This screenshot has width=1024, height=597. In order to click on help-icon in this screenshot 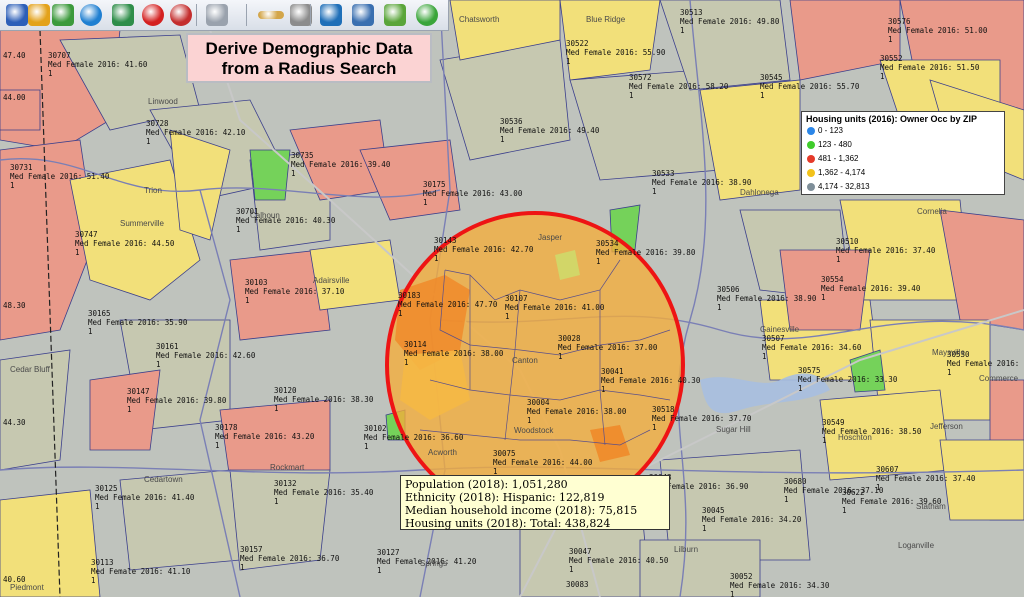, I will do `click(427, 15)`.